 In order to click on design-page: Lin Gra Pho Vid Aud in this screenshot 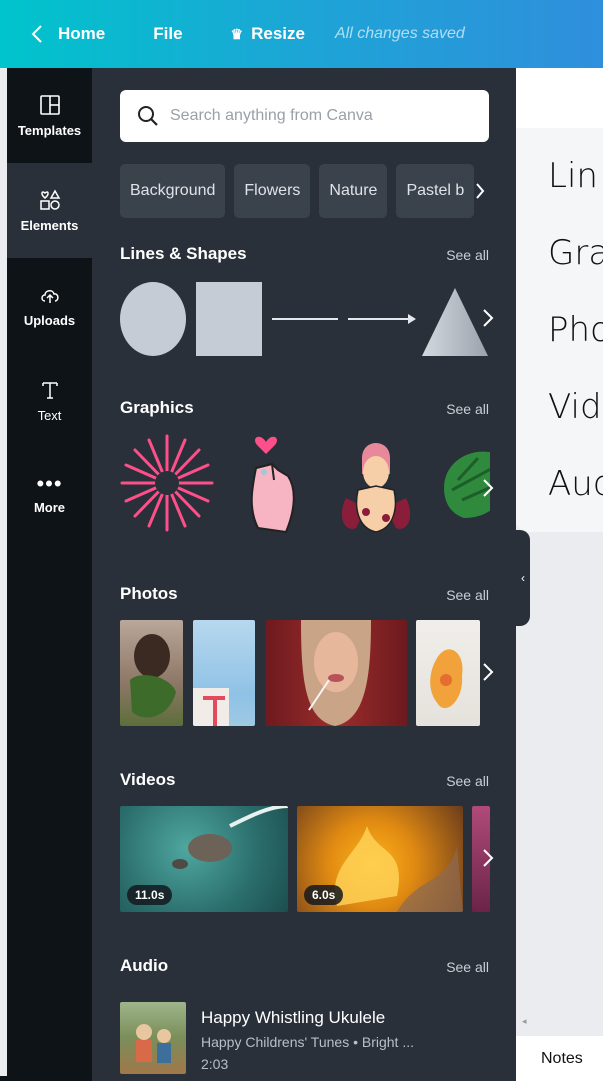, I will do `click(559, 330)`.